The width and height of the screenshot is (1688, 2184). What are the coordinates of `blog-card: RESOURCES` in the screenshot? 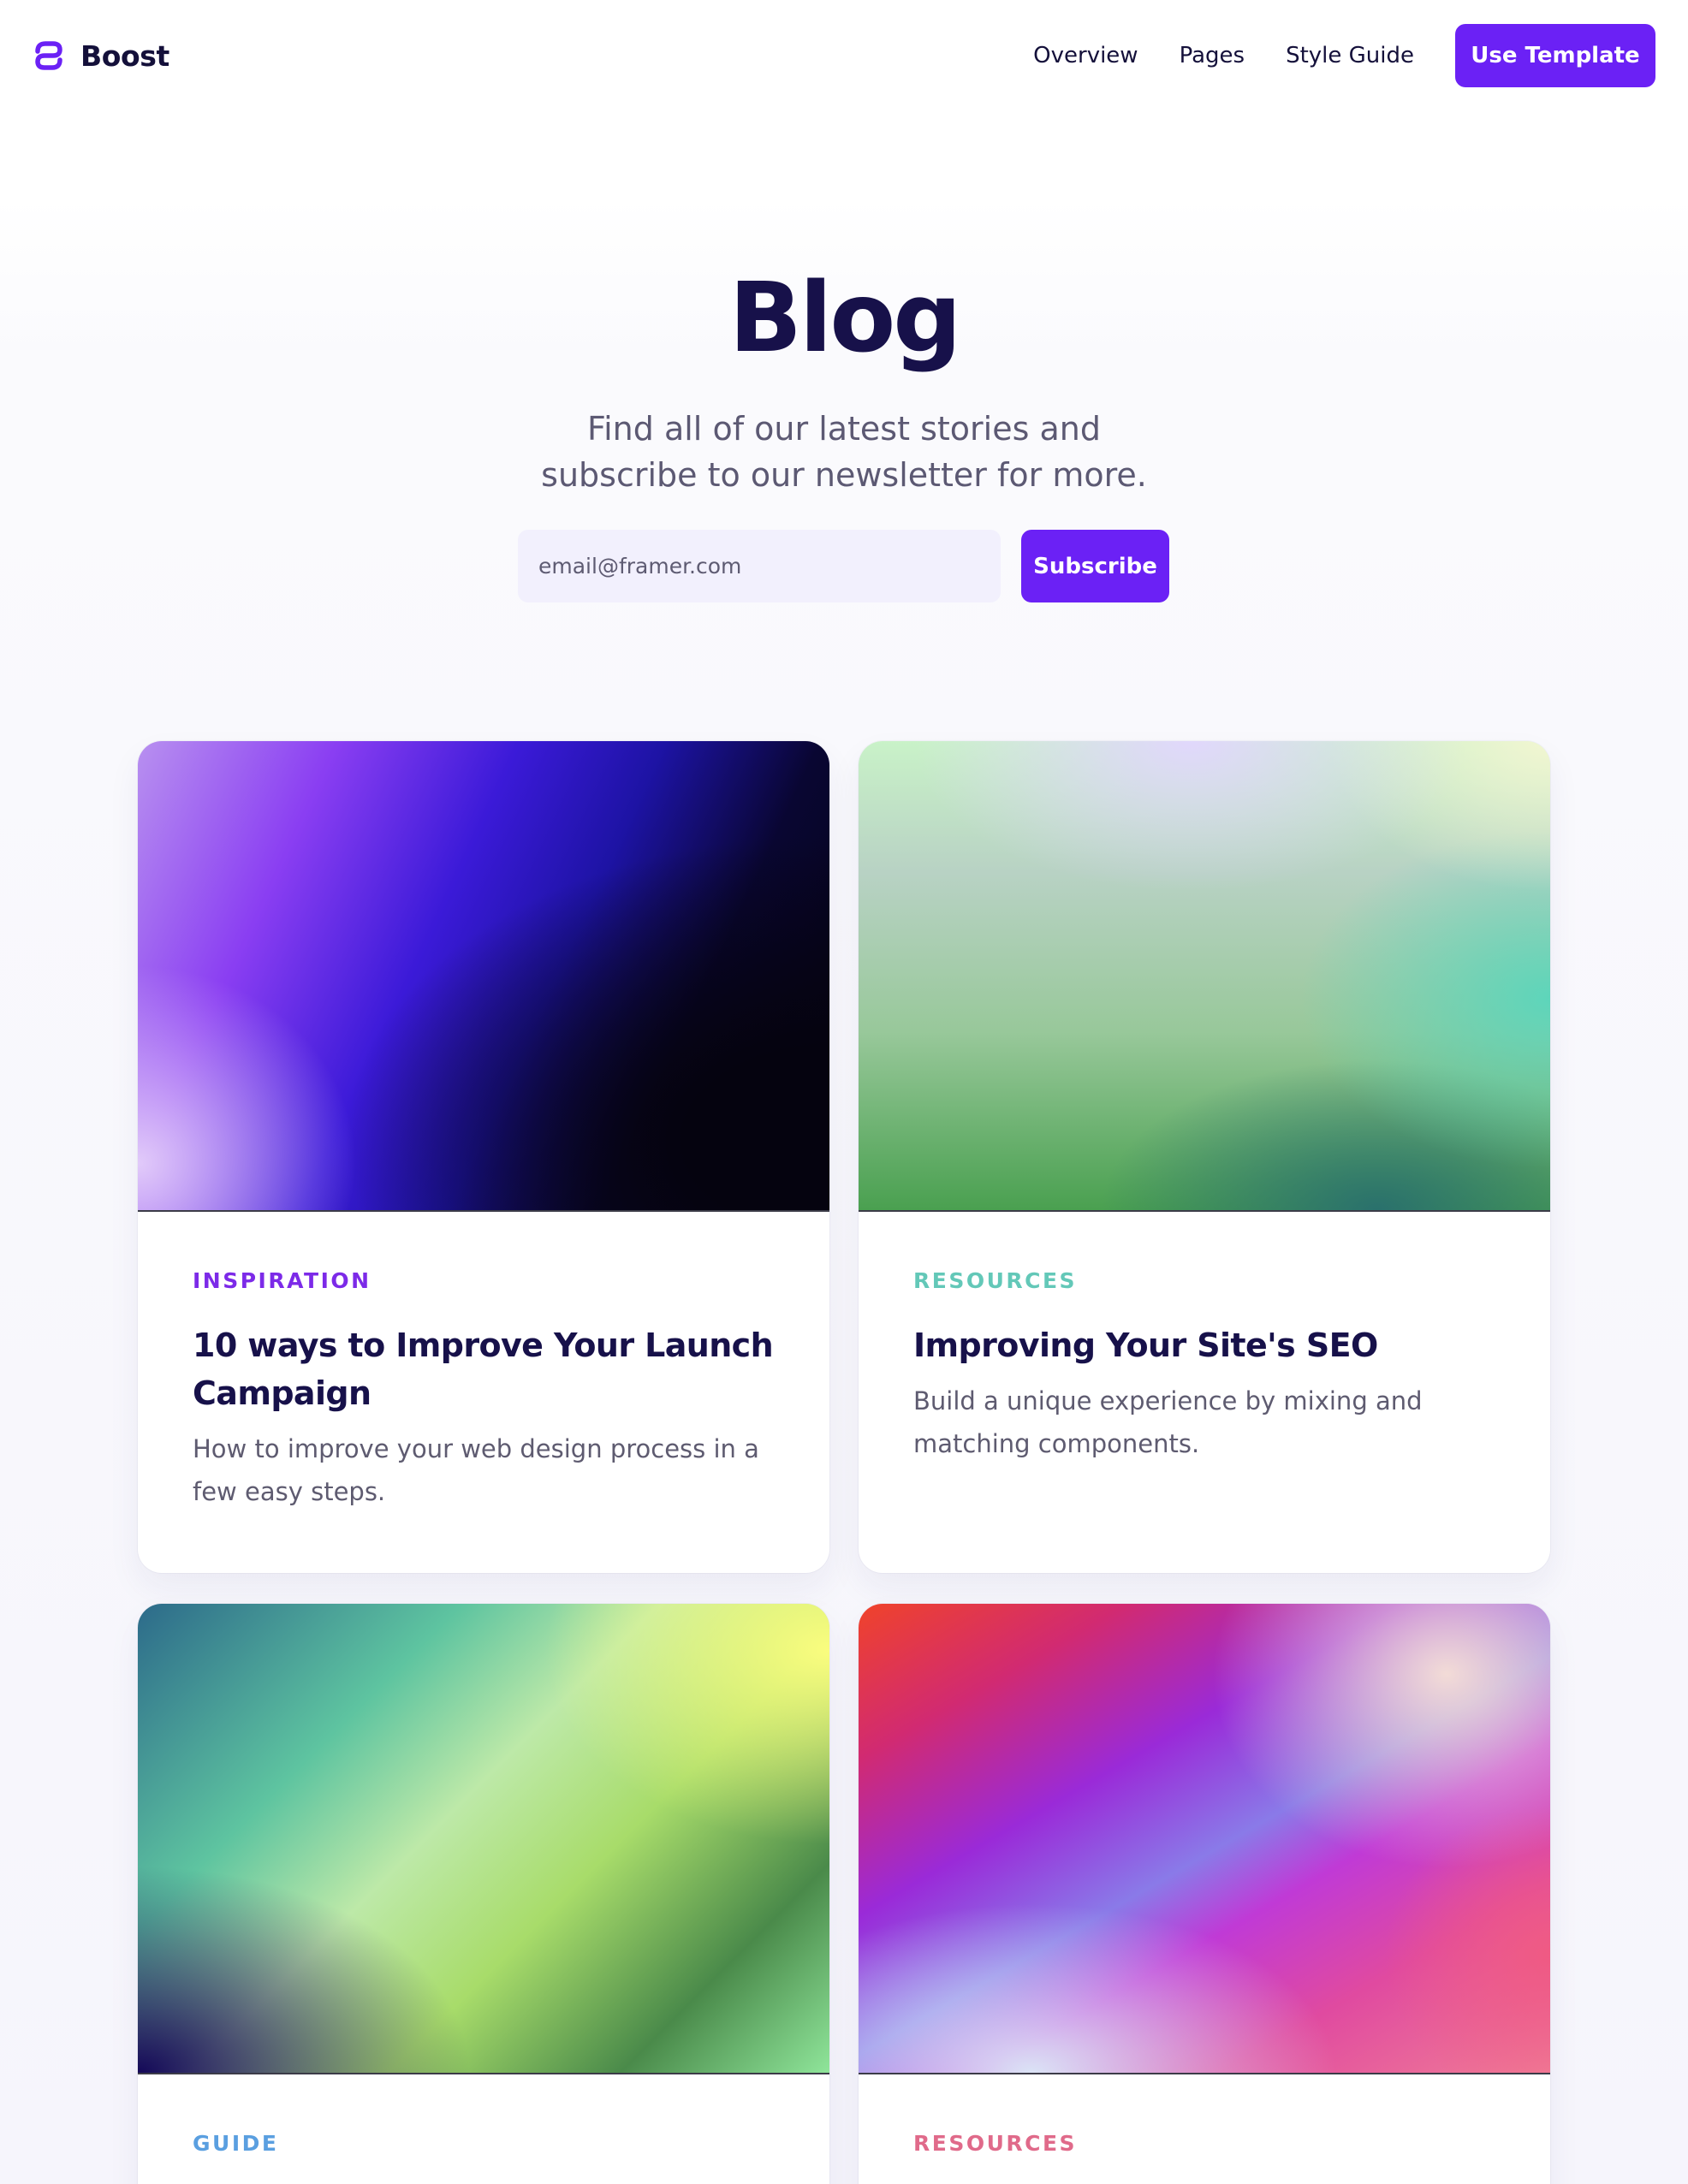 It's located at (1204, 1894).